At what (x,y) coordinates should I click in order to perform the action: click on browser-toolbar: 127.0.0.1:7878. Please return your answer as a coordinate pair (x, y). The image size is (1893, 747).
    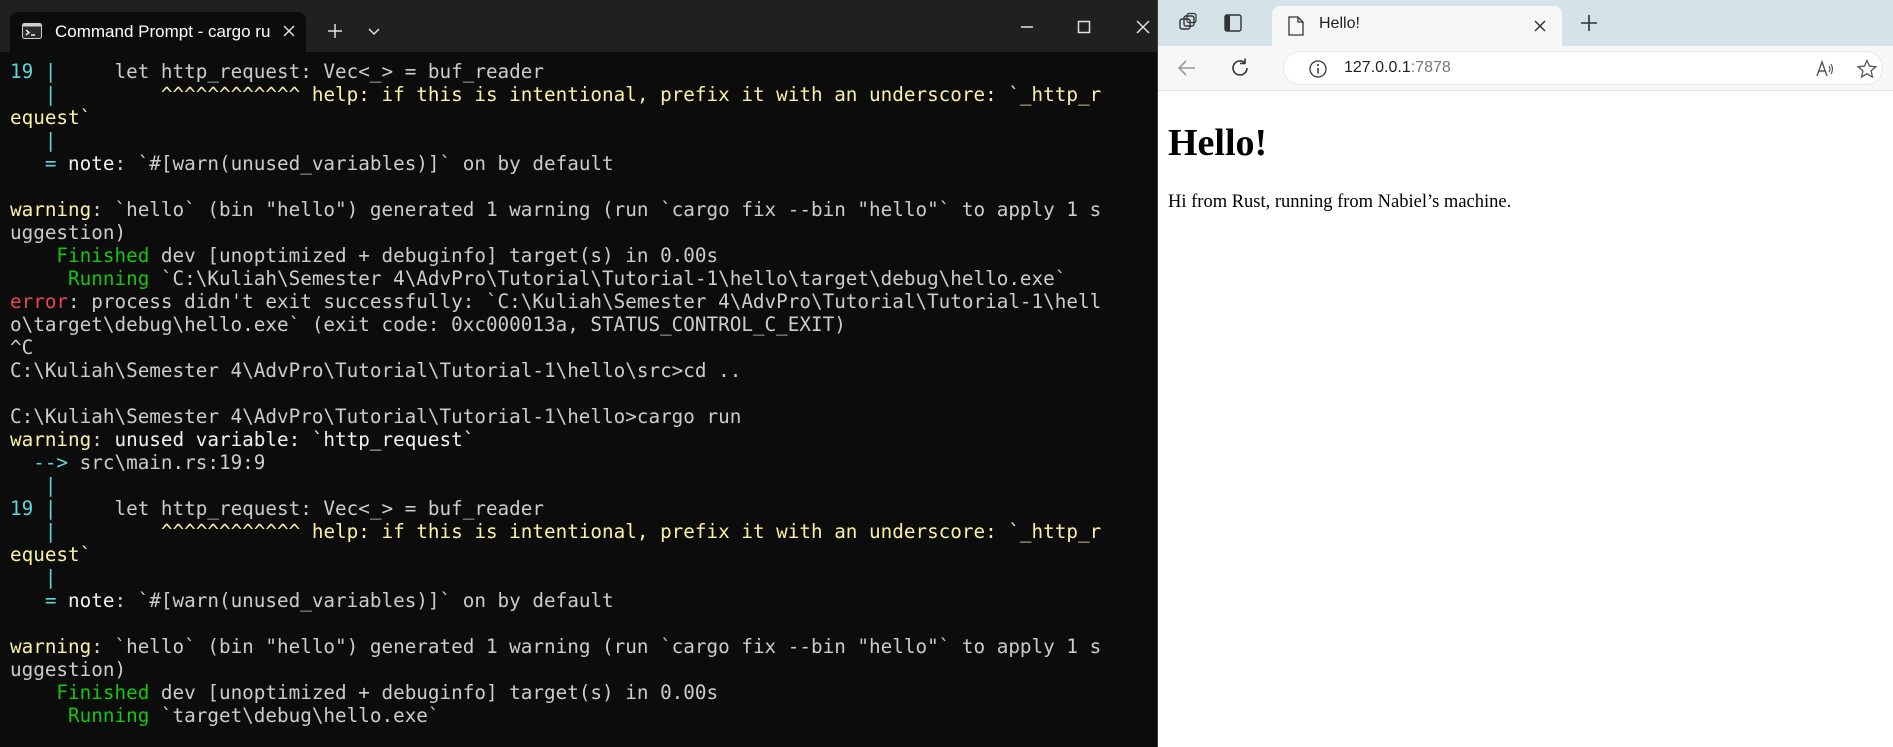
    Looking at the image, I should click on (1525, 68).